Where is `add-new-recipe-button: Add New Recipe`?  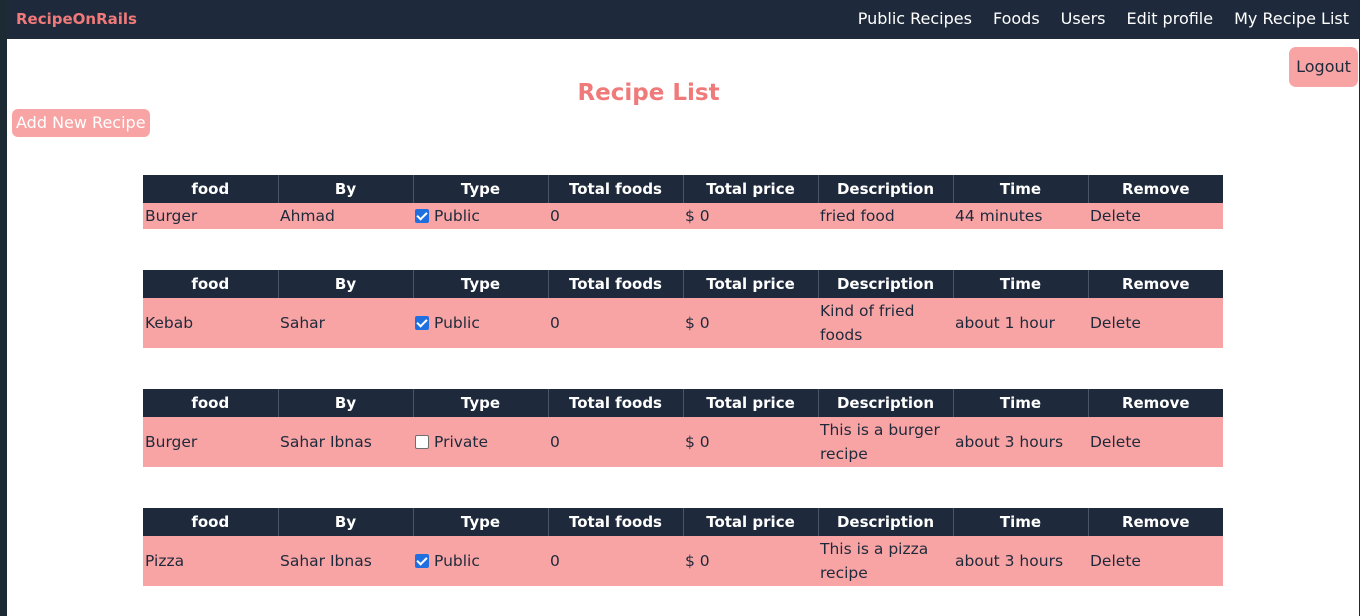
add-new-recipe-button: Add New Recipe is located at coordinates (81, 123).